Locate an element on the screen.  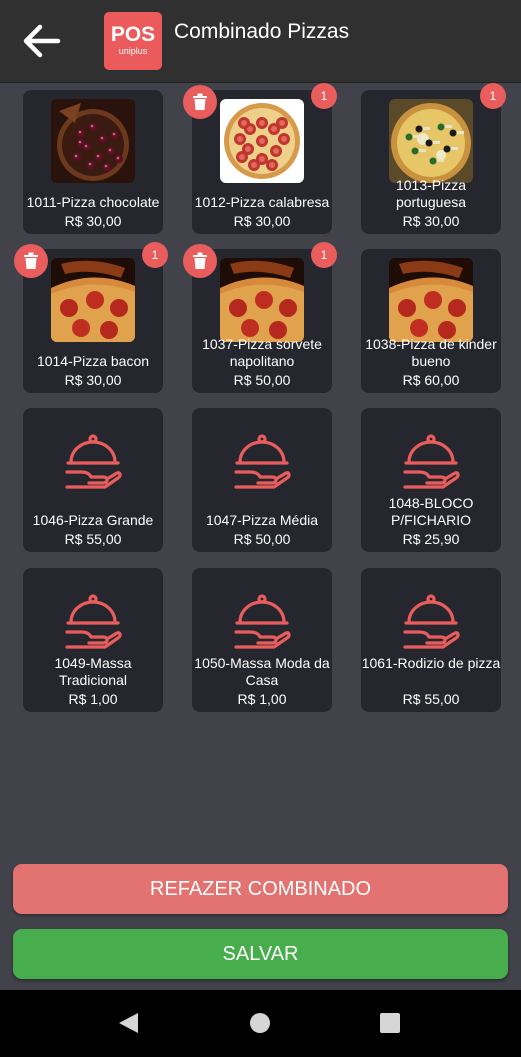
product-tile: 1011-Pizza chocolate R$ 30,00 is located at coordinates (93, 162).